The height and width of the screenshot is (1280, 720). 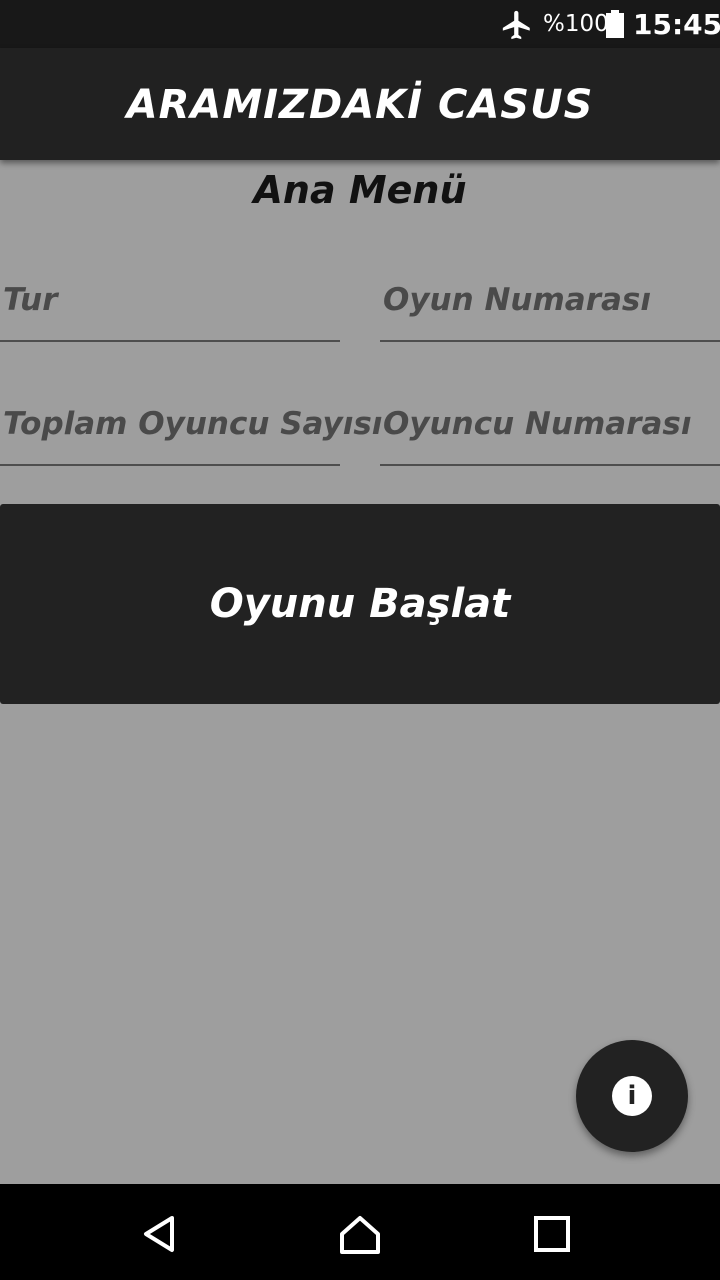 I want to click on tur-placeholder: Tur, so click(x=30, y=300).